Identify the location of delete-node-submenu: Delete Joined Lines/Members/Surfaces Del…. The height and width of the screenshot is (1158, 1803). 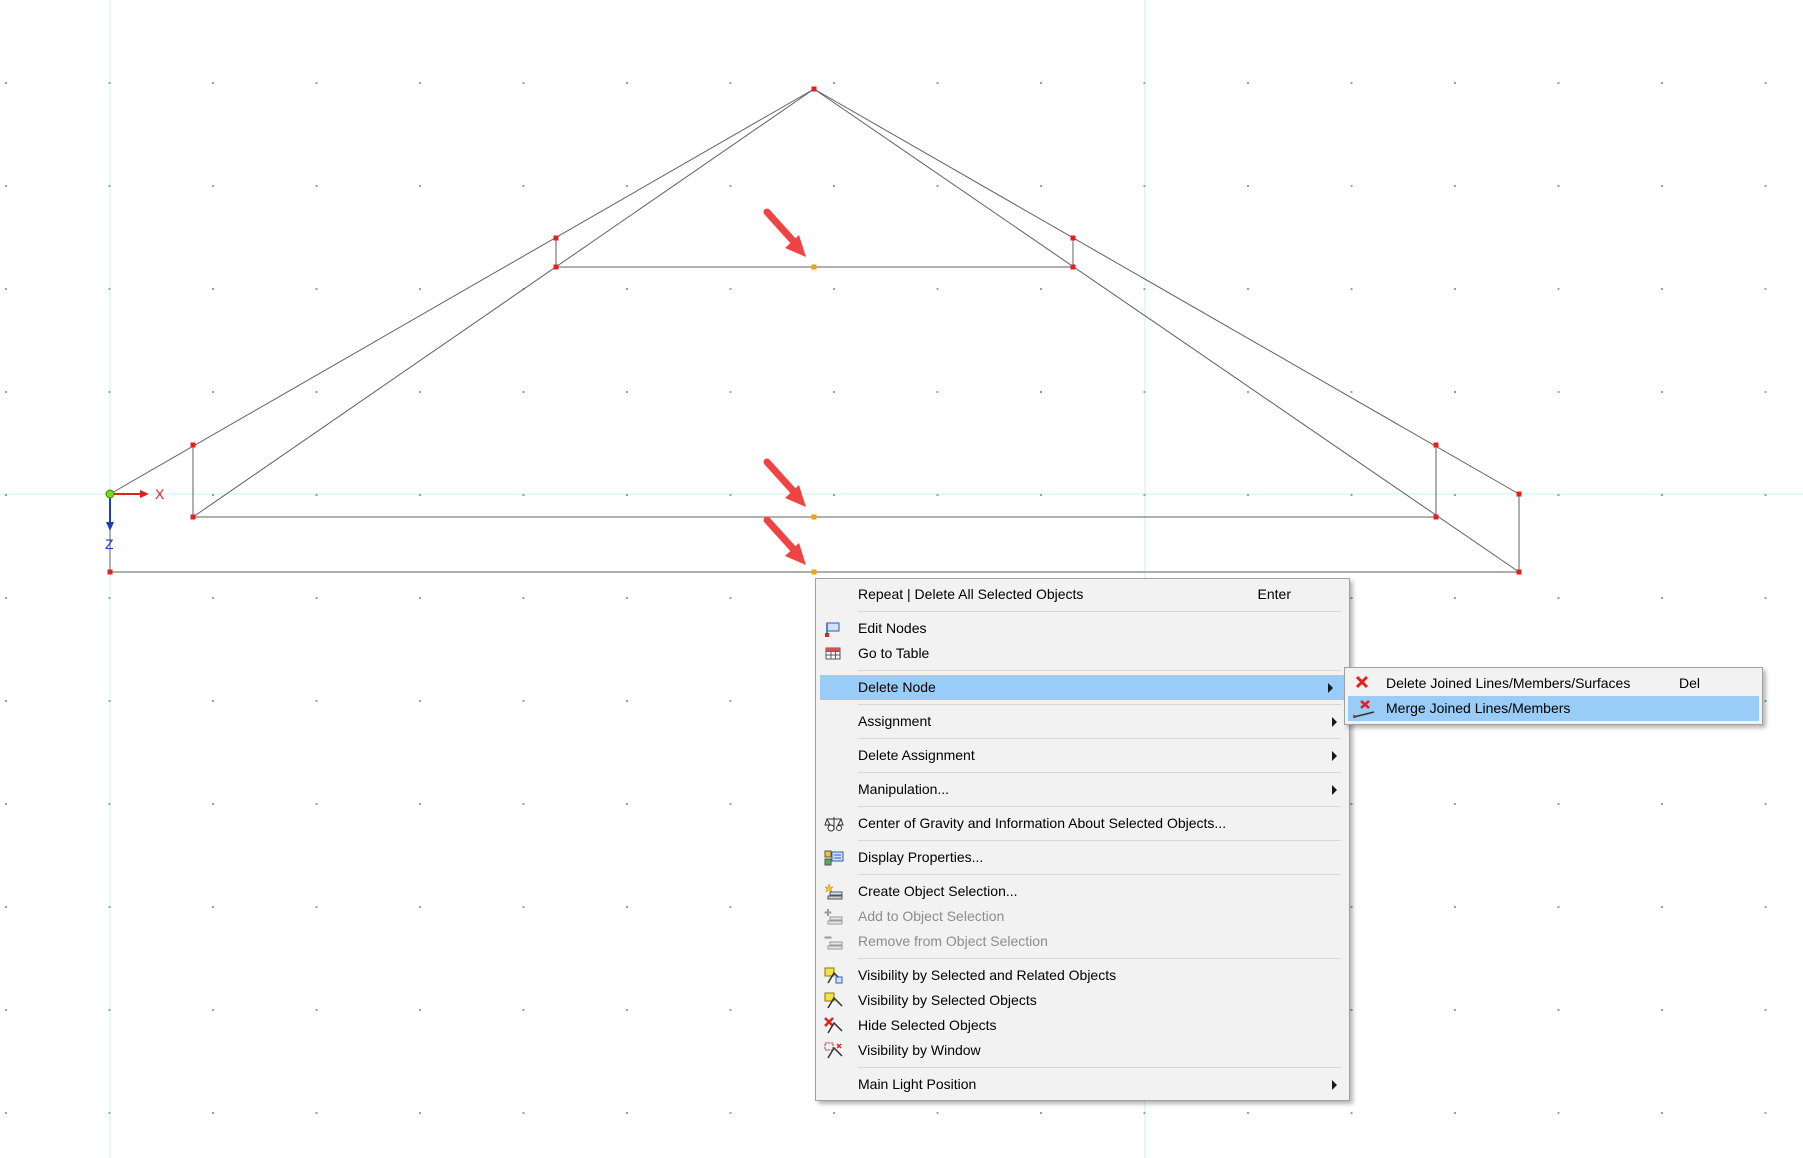
(1553, 696).